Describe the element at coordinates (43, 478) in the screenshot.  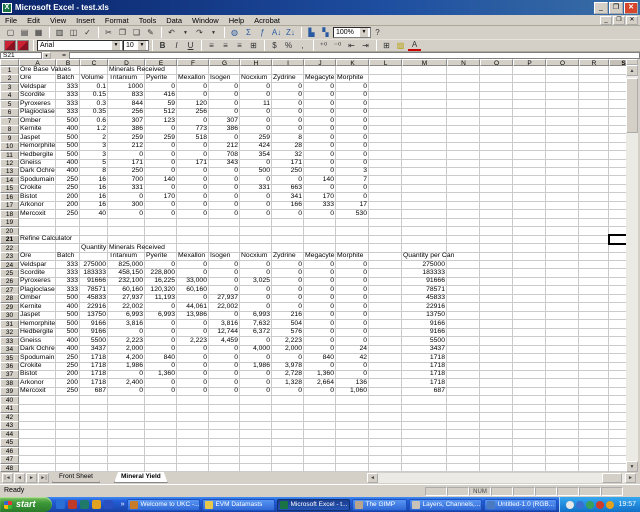
I see `last-sheet-icon: ►|` at that location.